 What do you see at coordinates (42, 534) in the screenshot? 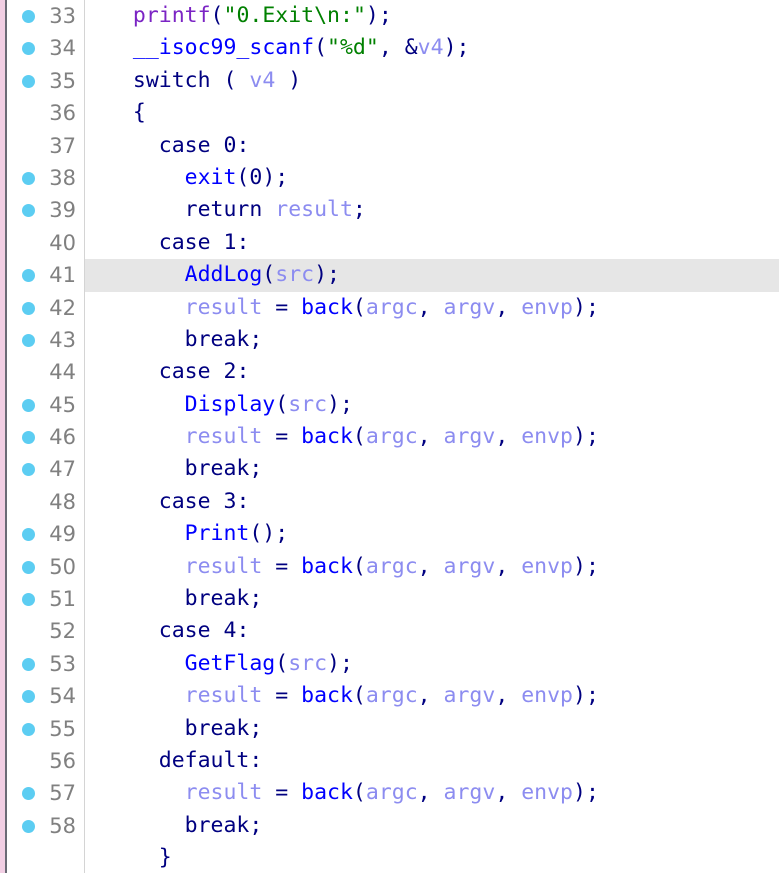
I see `line-gutter: 49` at bounding box center [42, 534].